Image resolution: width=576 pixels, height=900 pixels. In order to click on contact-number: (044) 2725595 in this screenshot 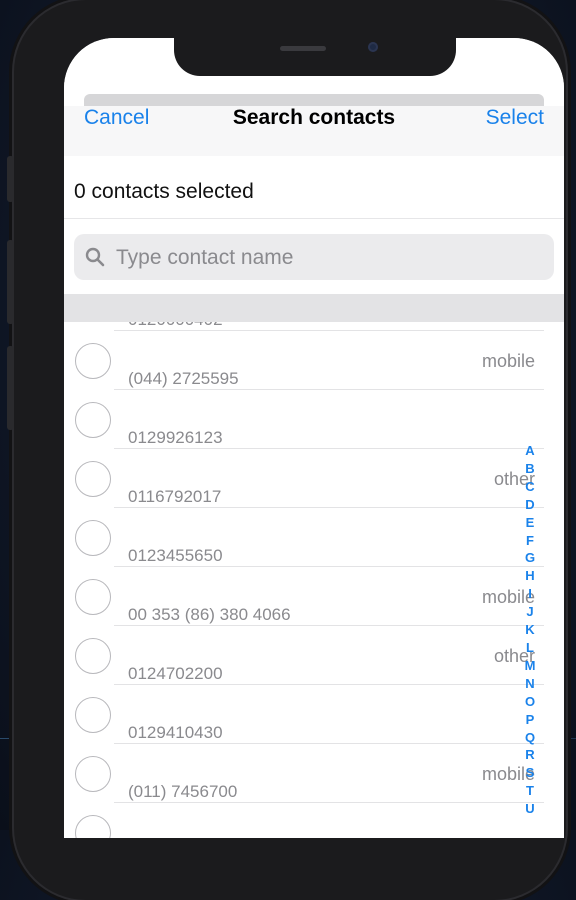, I will do `click(183, 378)`.